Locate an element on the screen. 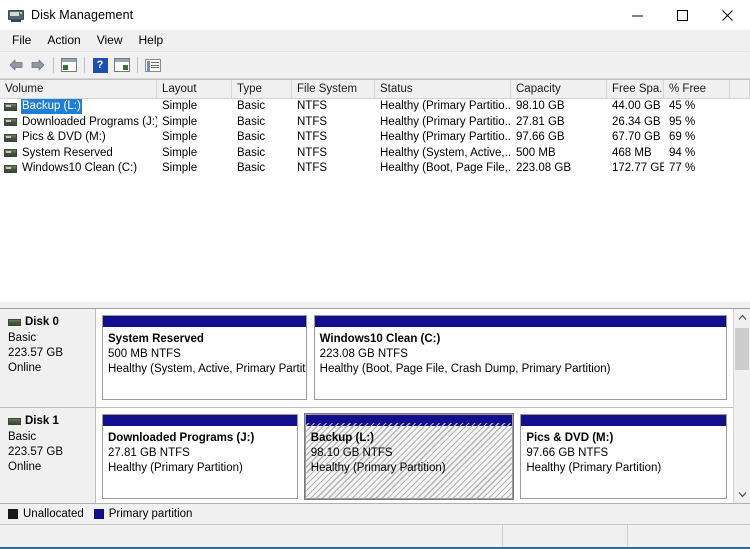 The image size is (750, 549). cell-free-space: 468 MB is located at coordinates (632, 152).